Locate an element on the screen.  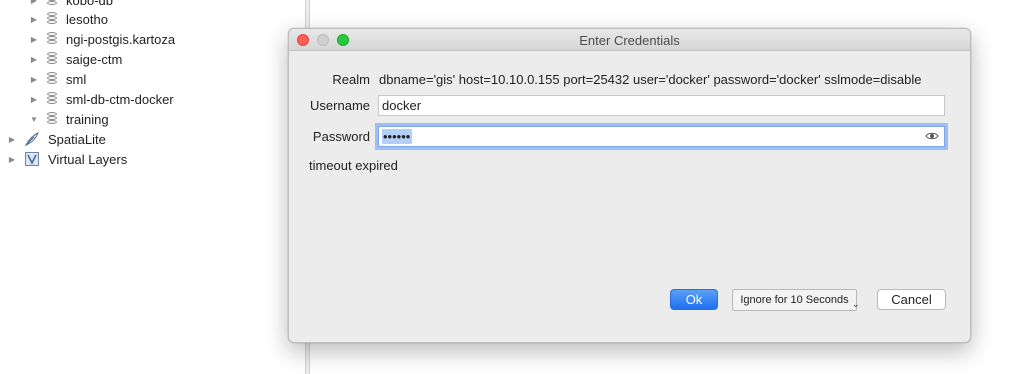
username-label: Username is located at coordinates (340, 105).